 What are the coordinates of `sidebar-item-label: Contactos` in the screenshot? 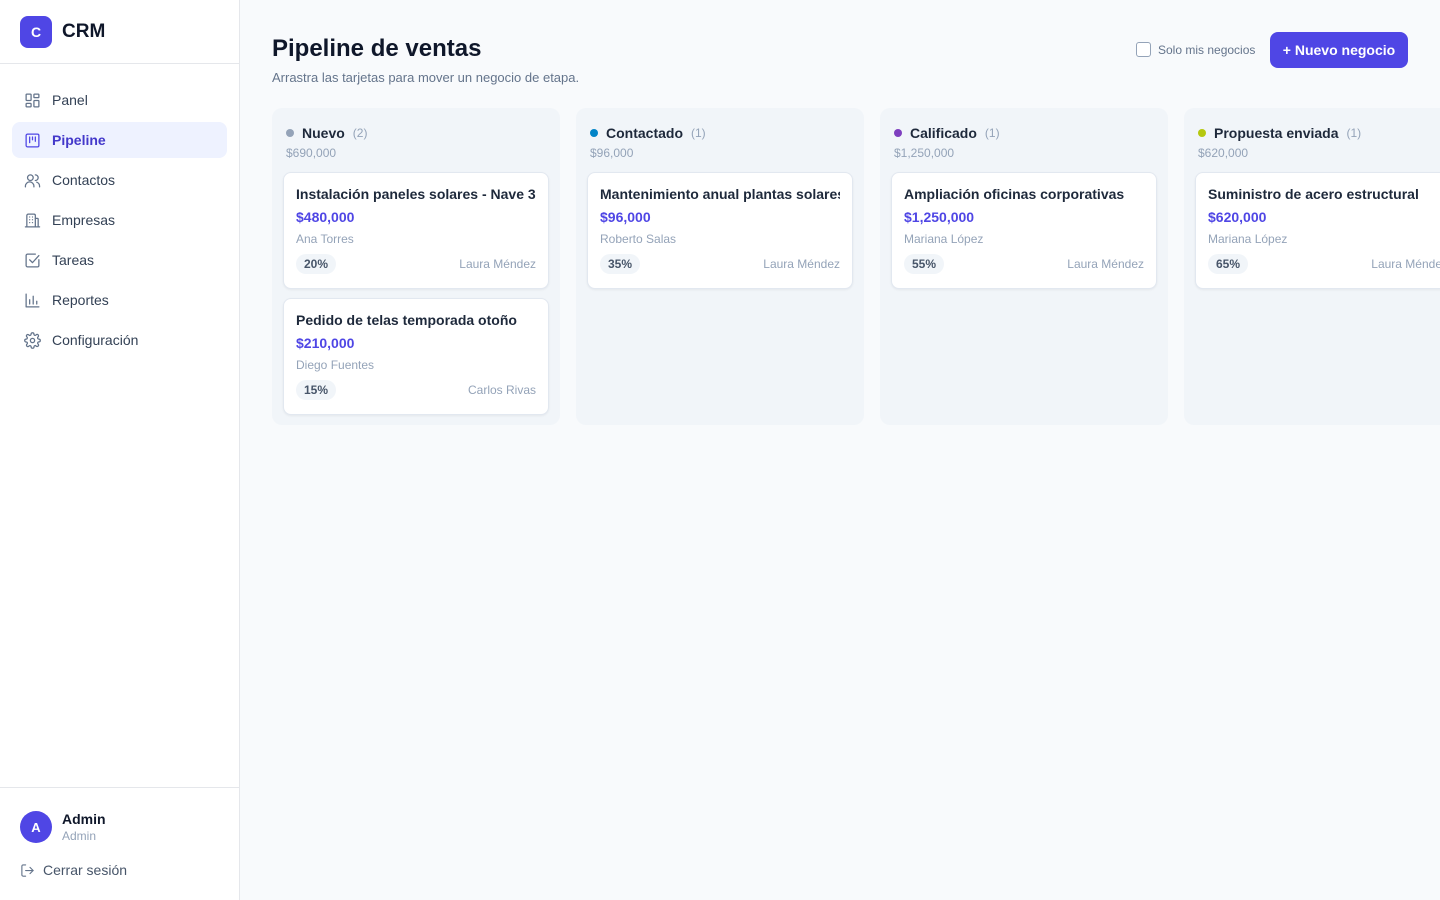 It's located at (84, 180).